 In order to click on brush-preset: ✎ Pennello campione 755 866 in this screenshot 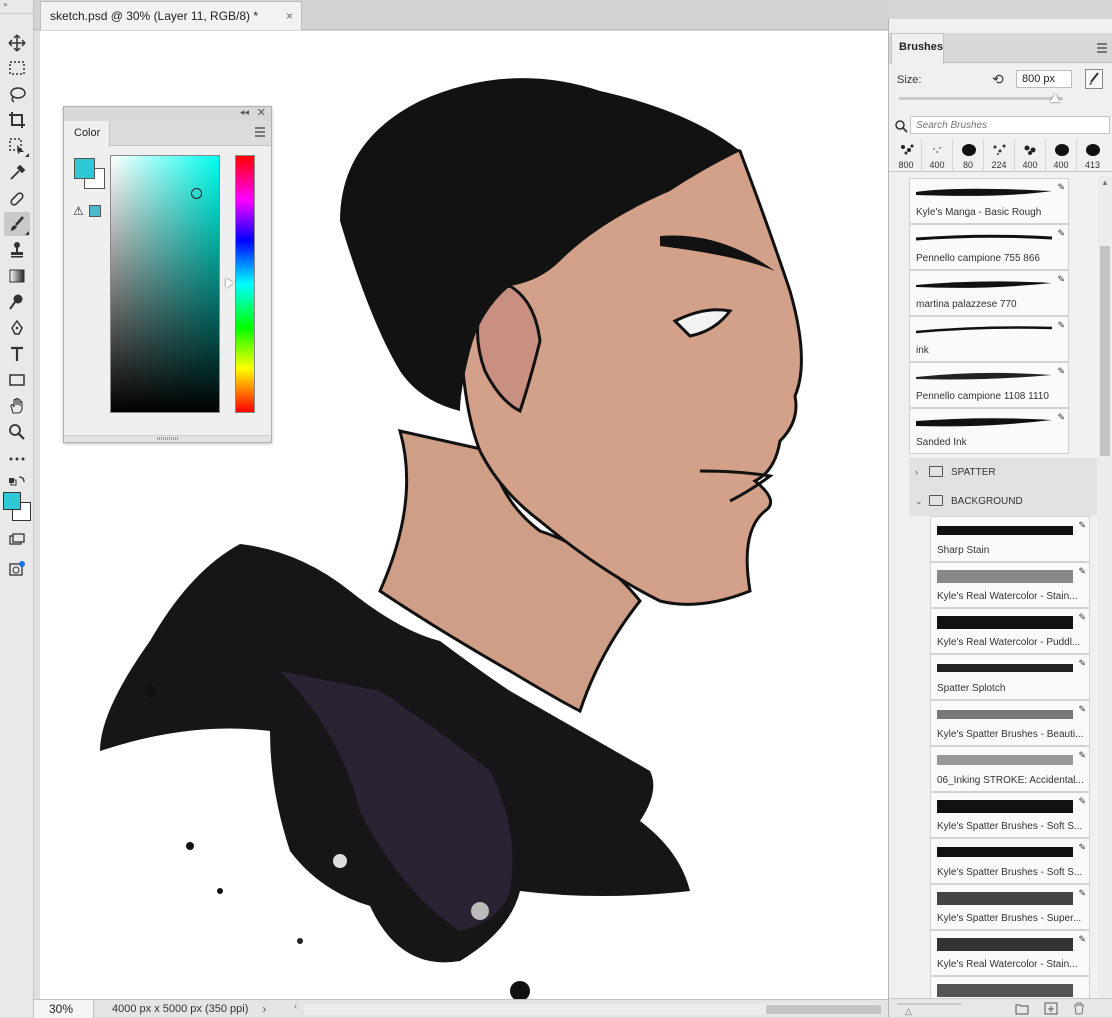, I will do `click(989, 247)`.